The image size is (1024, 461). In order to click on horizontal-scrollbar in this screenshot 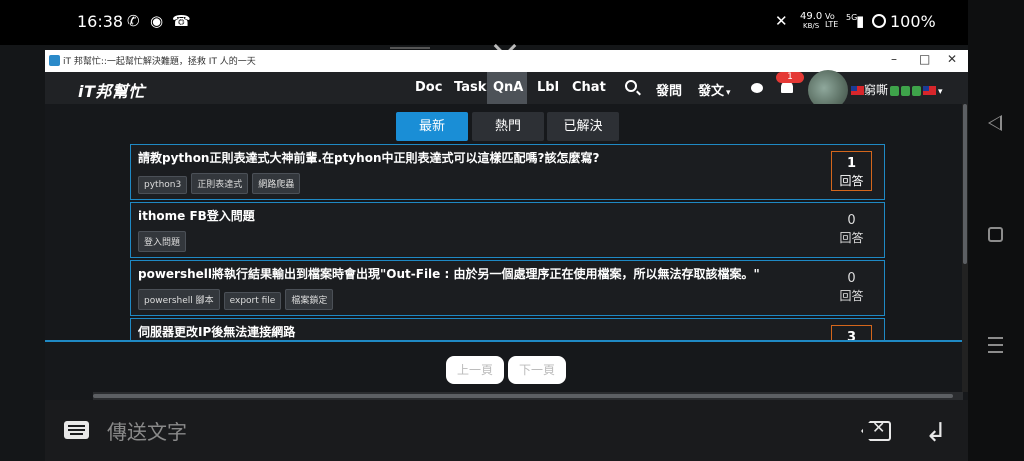, I will do `click(528, 396)`.